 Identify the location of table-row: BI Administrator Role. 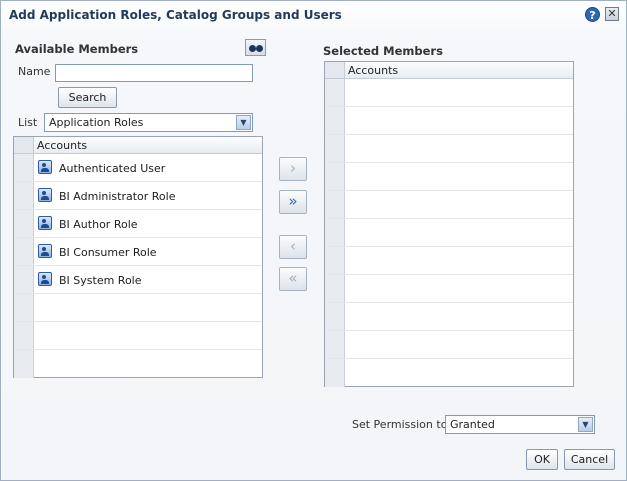
(138, 196).